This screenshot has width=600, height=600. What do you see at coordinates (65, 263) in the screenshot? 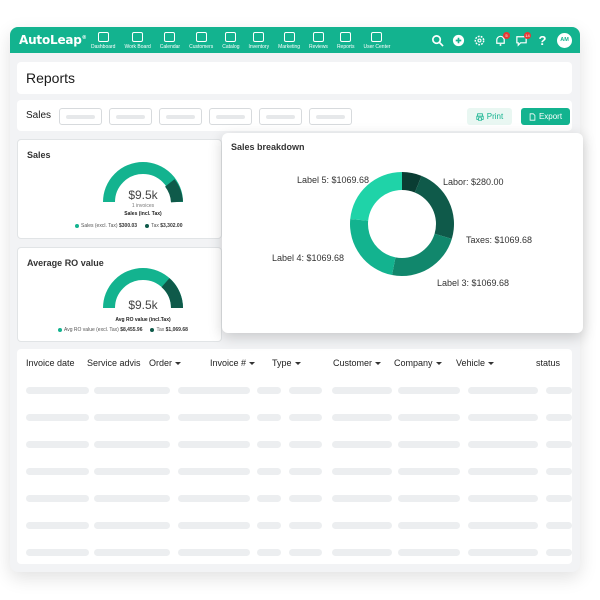
I see `avg-ro-title: Average RO value` at bounding box center [65, 263].